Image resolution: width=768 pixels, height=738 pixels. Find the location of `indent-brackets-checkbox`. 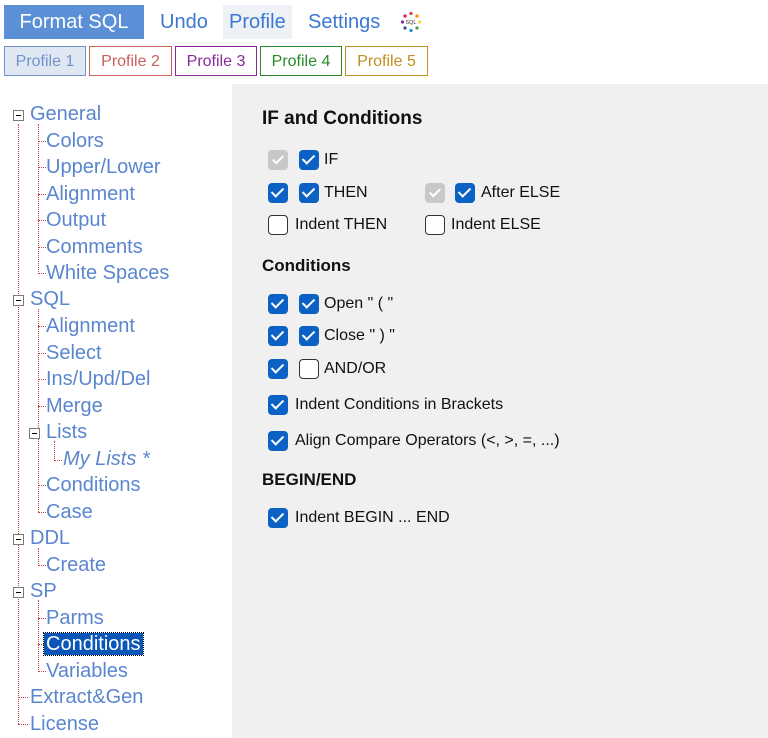

indent-brackets-checkbox is located at coordinates (278, 405).